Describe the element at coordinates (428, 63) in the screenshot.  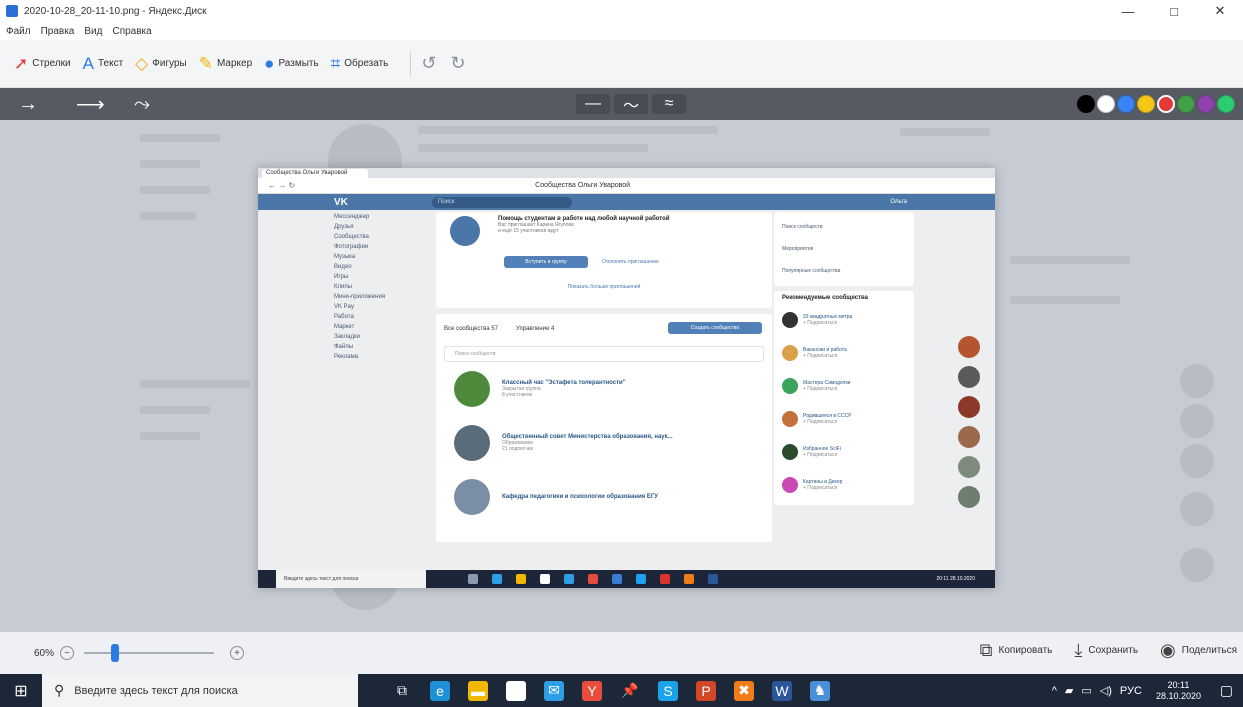
I see `undo-icon: ↺` at that location.